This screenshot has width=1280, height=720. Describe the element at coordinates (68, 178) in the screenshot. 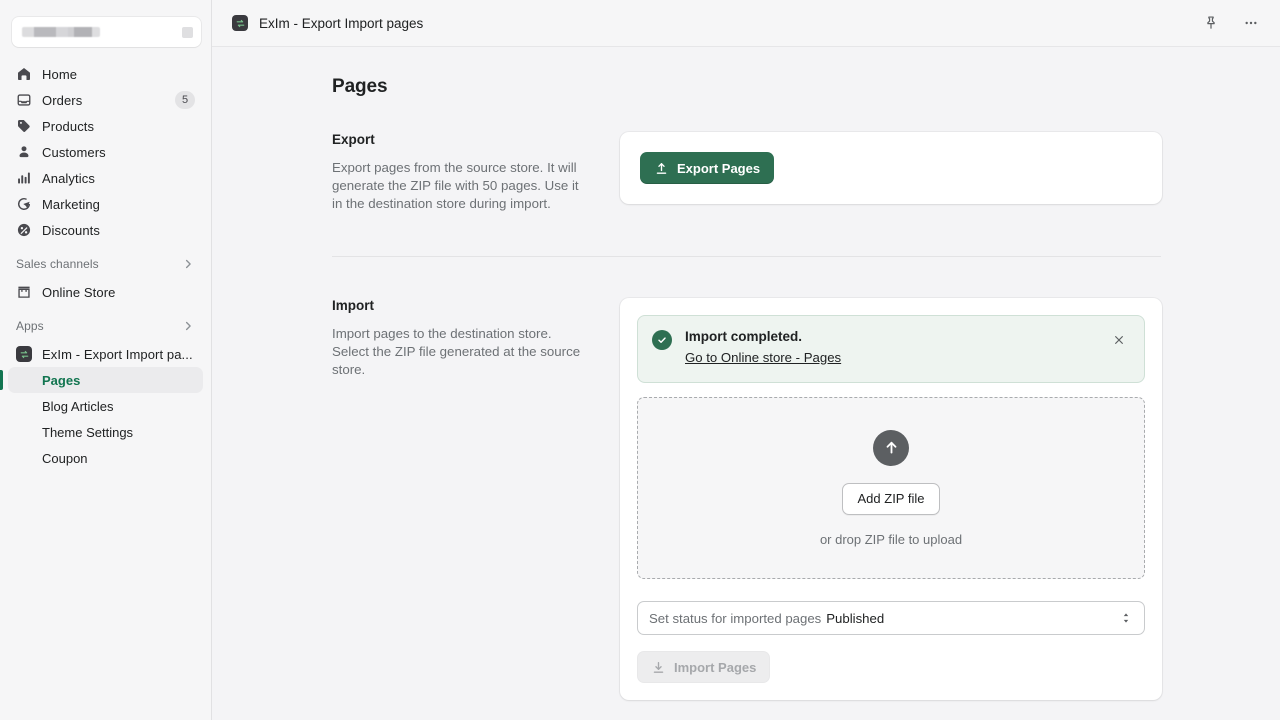

I see `sidebar-item-label: Analytics` at that location.